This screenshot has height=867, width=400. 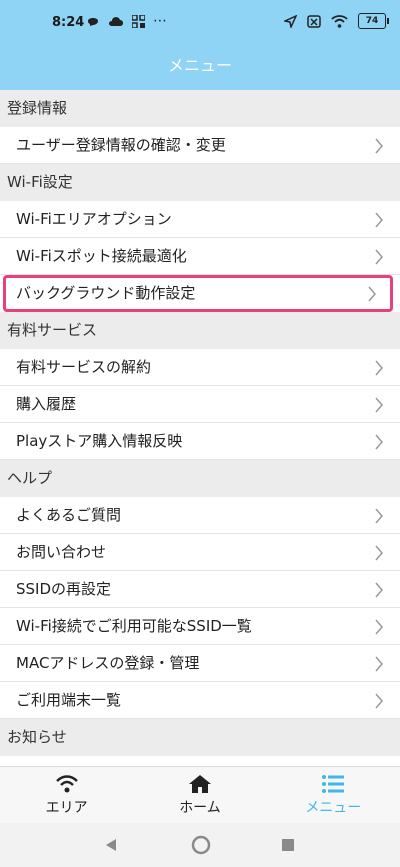 I want to click on status-bar: 8:24 ⋯ 74, so click(x=200, y=21).